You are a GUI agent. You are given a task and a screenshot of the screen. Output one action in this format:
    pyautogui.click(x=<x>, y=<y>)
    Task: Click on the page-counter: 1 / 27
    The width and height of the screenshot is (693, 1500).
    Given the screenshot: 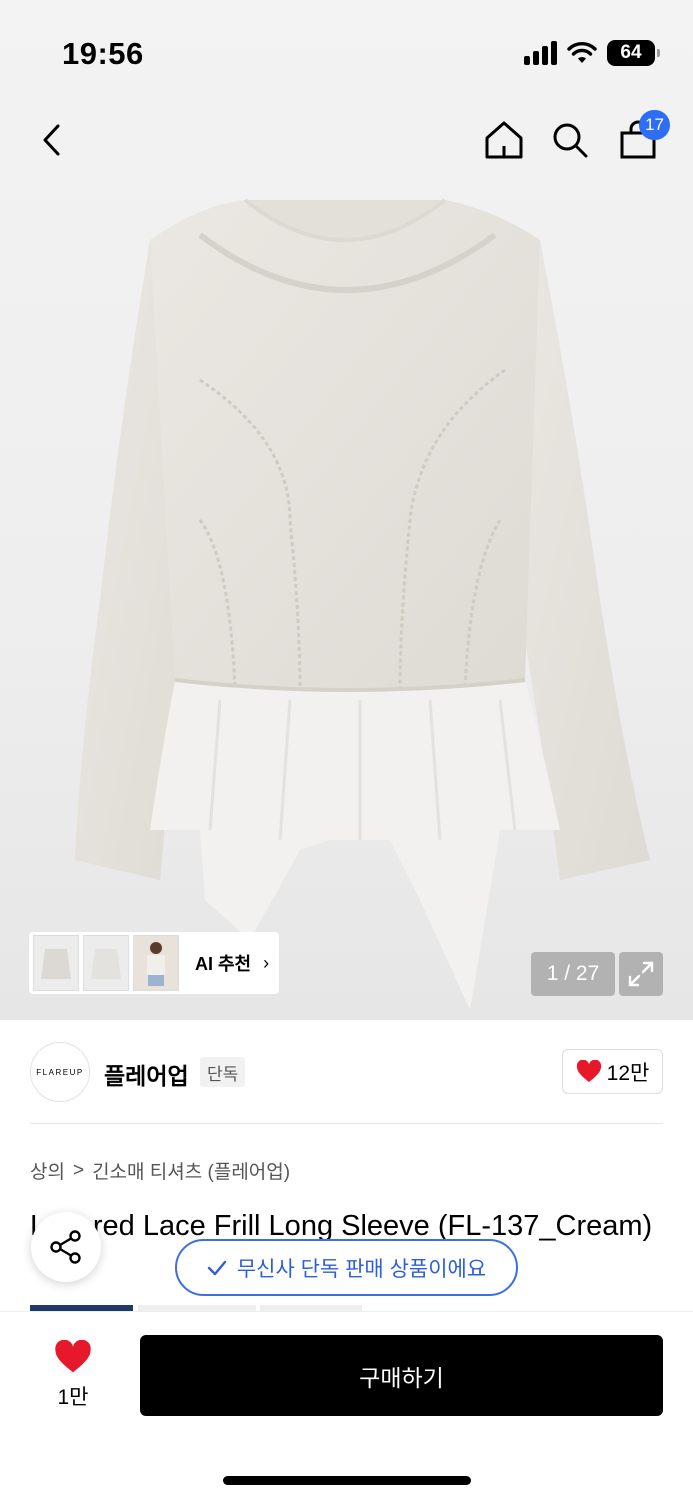 What is the action you would take?
    pyautogui.click(x=573, y=974)
    